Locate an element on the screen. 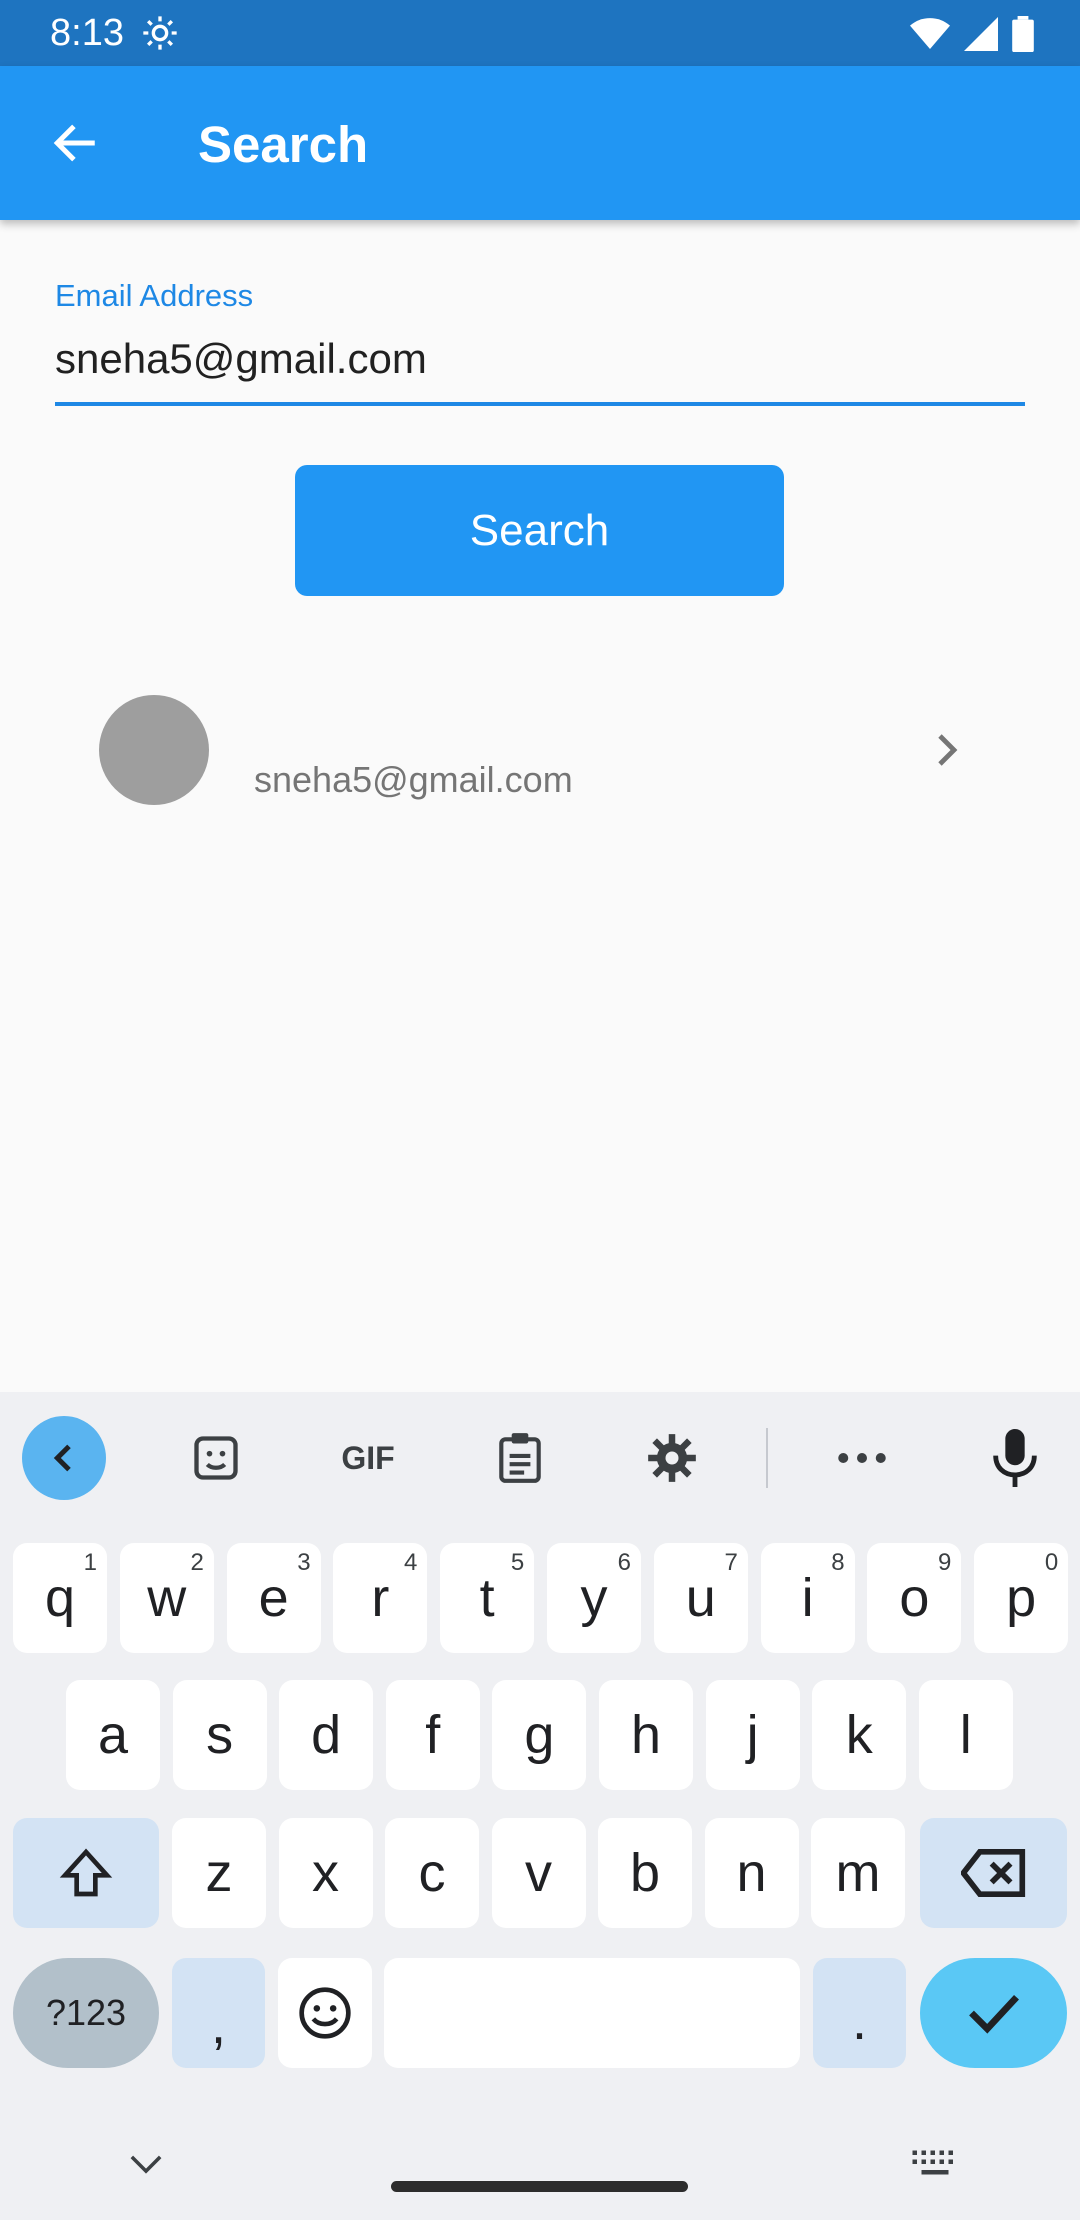  list-item: sneha5@gmail.com is located at coordinates (540, 750).